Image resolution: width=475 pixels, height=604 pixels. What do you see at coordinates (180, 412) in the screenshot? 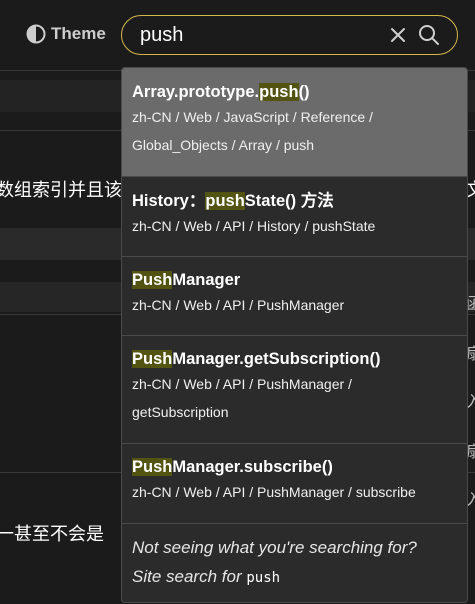
I see `result-path: getSubscription` at bounding box center [180, 412].